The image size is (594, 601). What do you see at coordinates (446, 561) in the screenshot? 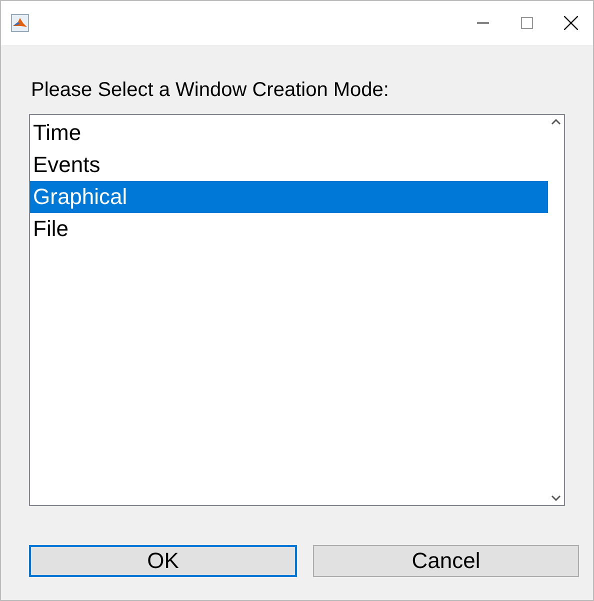
I see `cancel-button: Cancel` at bounding box center [446, 561].